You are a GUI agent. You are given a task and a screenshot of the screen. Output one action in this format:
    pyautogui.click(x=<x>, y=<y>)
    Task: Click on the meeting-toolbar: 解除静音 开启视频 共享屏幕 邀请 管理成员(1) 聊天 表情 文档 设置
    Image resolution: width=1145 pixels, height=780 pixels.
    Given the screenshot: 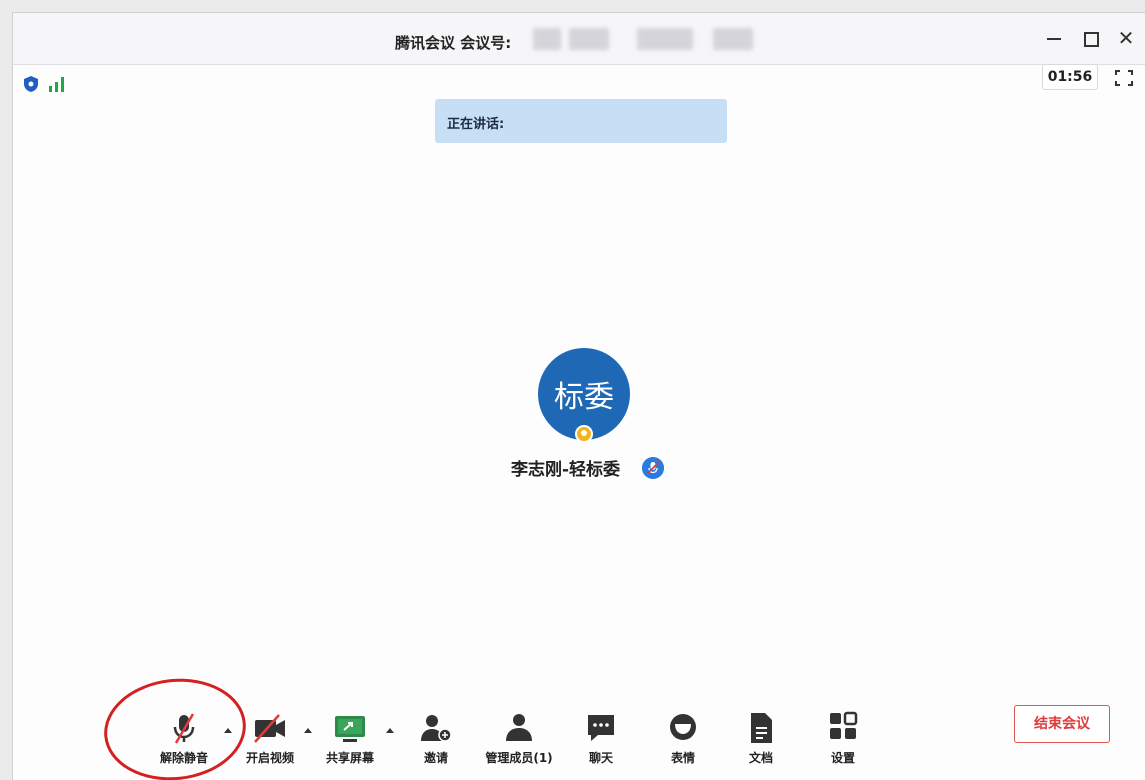 What is the action you would take?
    pyautogui.click(x=579, y=736)
    